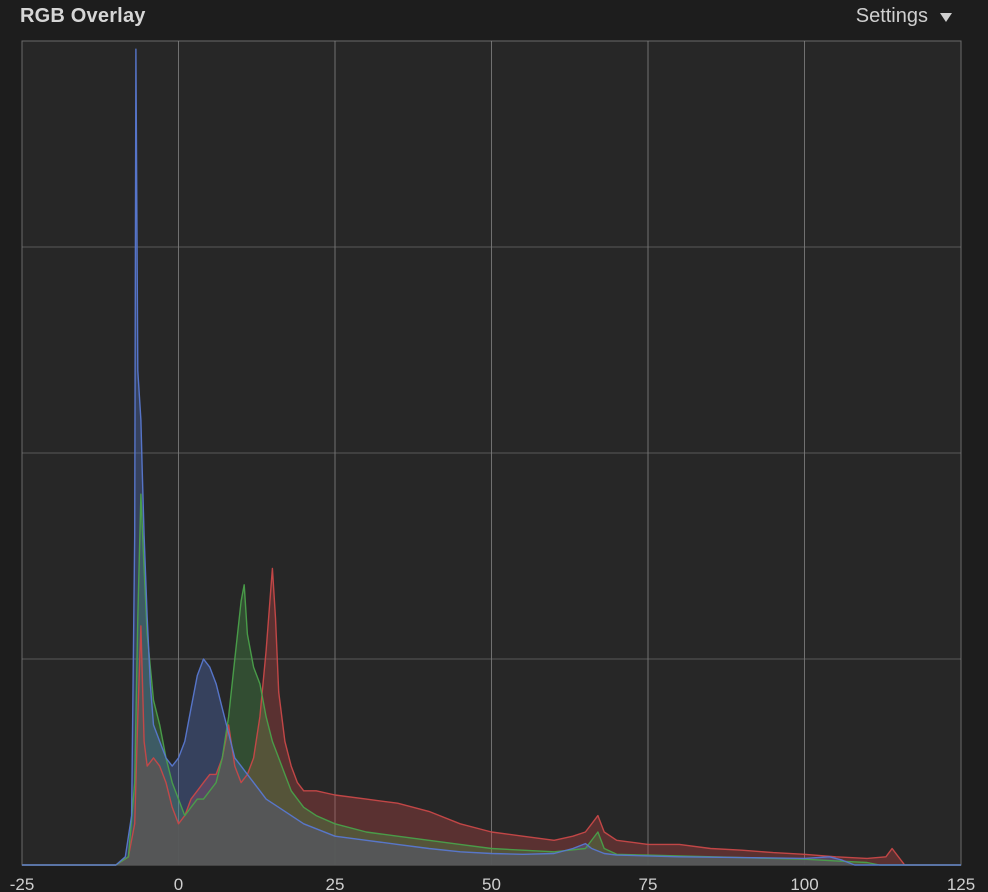 Image resolution: width=988 pixels, height=892 pixels. Describe the element at coordinates (648, 883) in the screenshot. I see `x-tick-label: 75` at that location.